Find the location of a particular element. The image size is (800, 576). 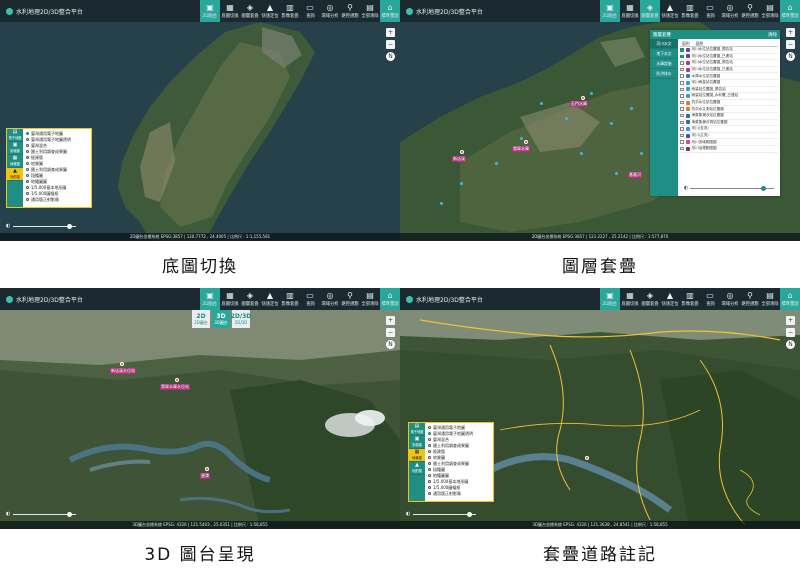

basemap-tab-electronic: ▤ 電子地圖 is located at coordinates (417, 429).